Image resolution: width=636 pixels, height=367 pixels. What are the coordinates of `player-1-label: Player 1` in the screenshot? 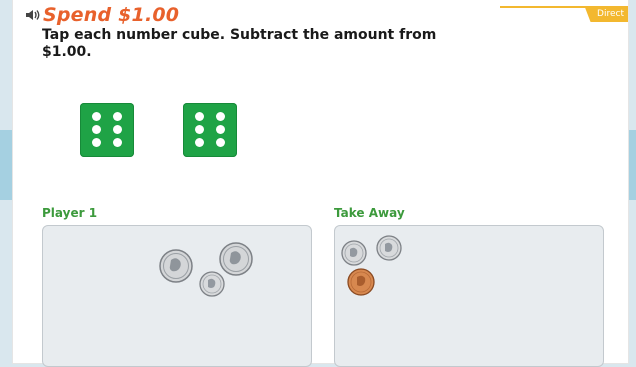 It's located at (70, 213).